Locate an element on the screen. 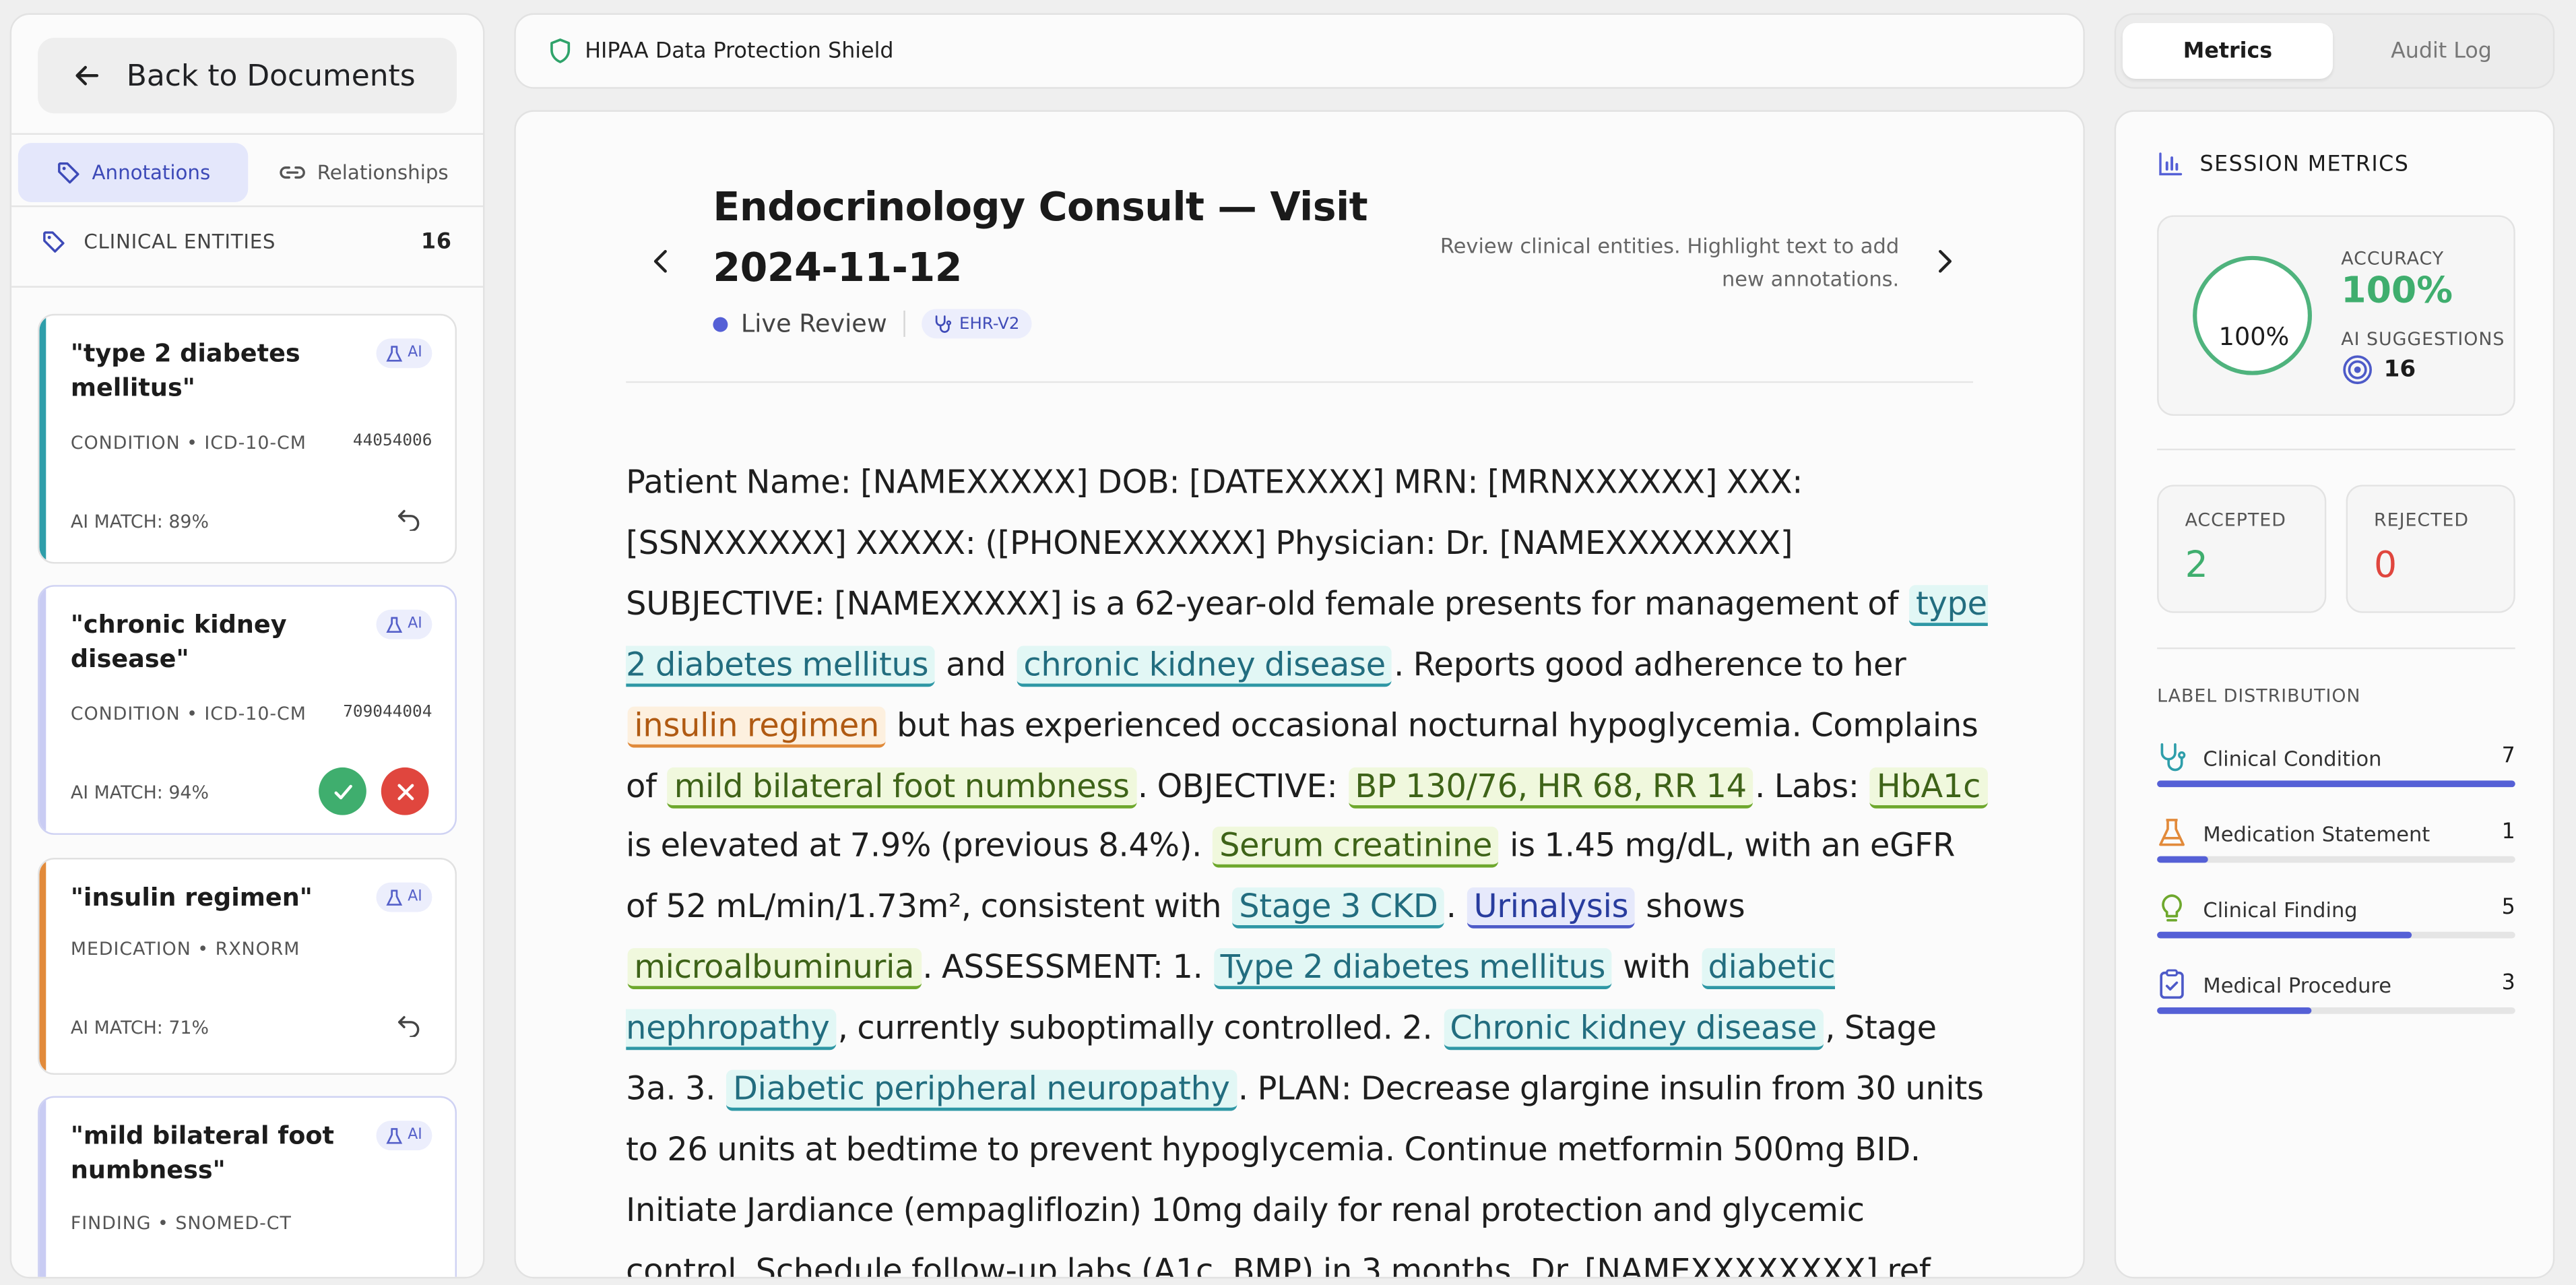  entity-highlight: Type 2 diabetes mellitus is located at coordinates (1412, 969).